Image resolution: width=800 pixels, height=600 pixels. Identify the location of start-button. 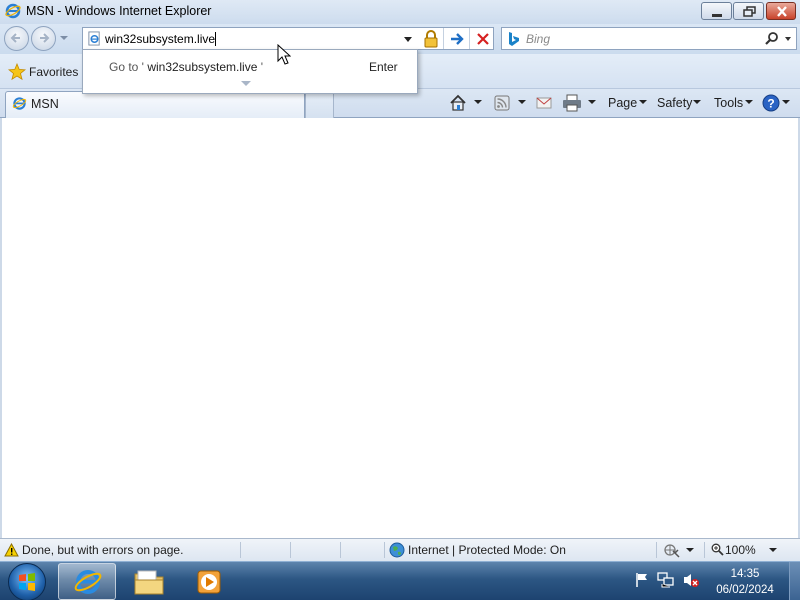
(27, 581).